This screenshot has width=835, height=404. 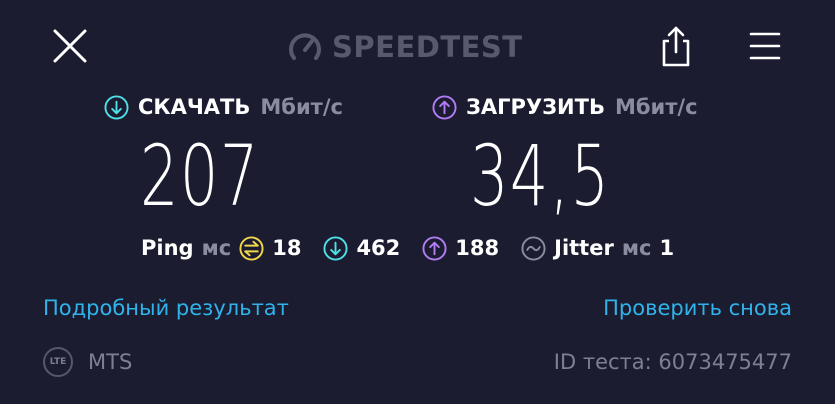 What do you see at coordinates (194, 107) in the screenshot?
I see `download-label: СКАЧАТЬ` at bounding box center [194, 107].